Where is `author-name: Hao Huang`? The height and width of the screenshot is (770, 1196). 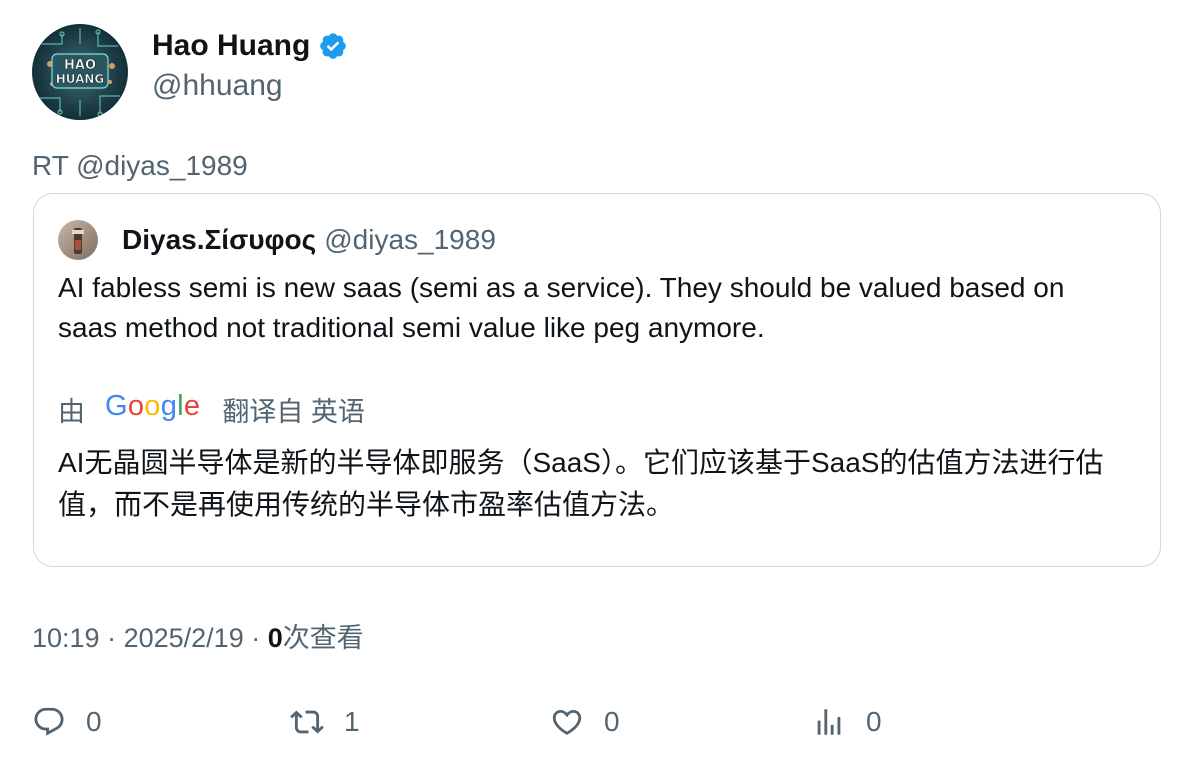 author-name: Hao Huang is located at coordinates (250, 46).